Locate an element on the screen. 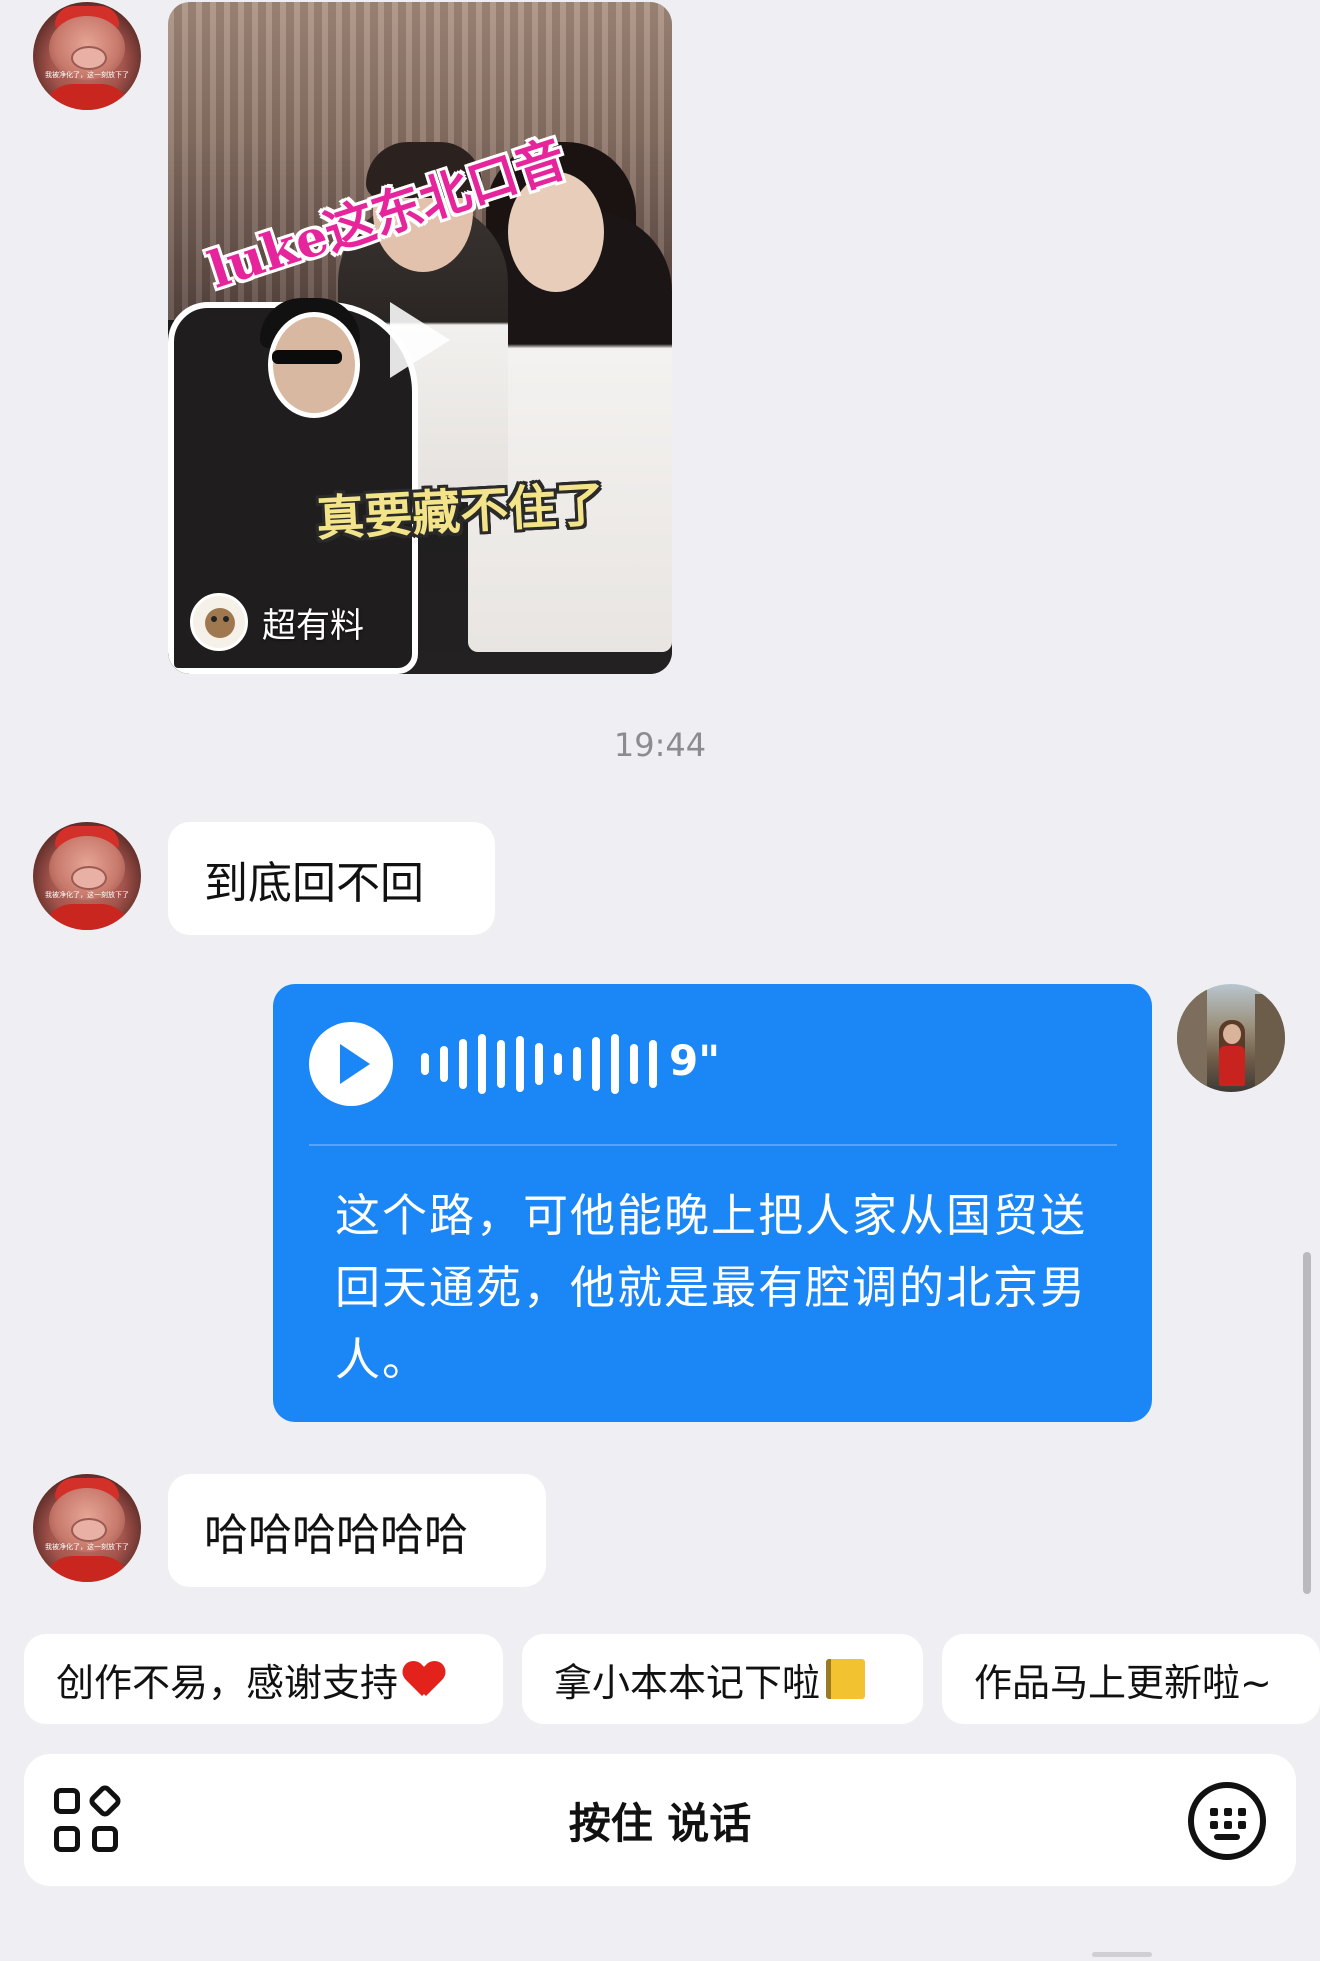  quick-reply-chip: 创作不易，感谢支持 is located at coordinates (263, 1679).